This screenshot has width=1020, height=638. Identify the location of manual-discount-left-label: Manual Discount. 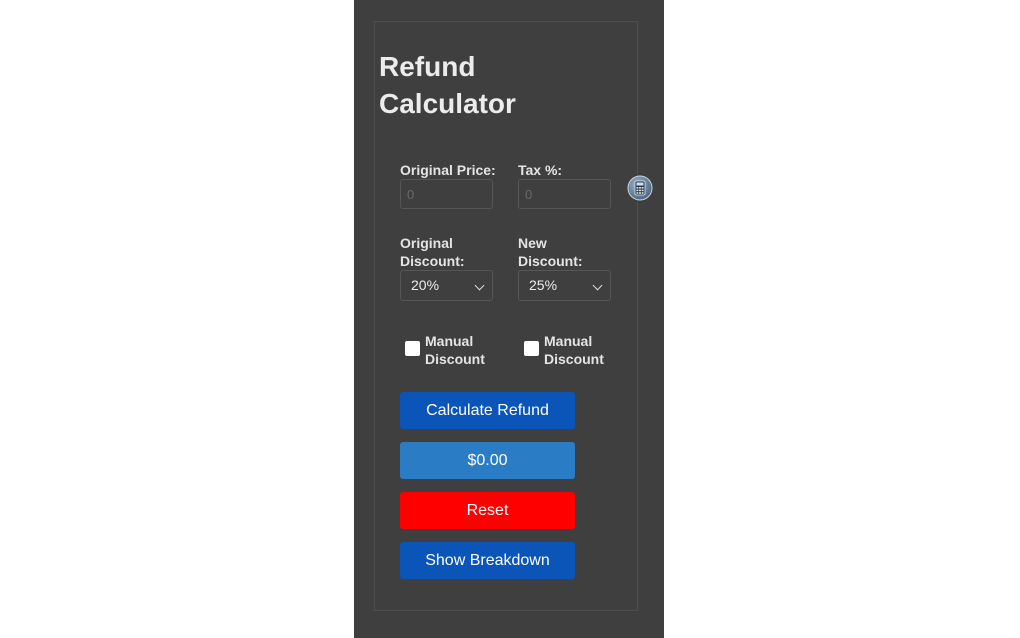
(455, 350).